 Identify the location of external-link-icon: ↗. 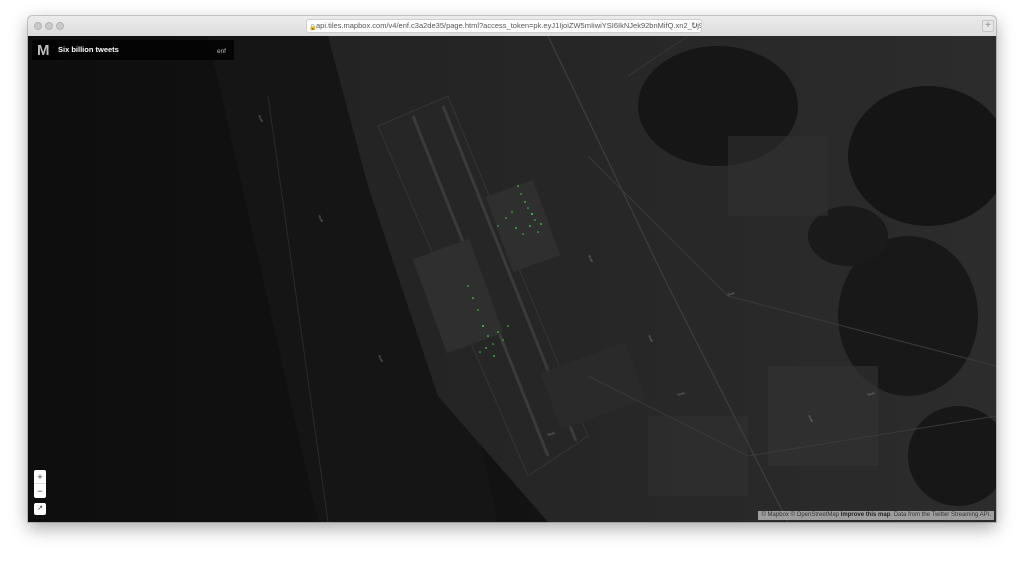
(40, 509).